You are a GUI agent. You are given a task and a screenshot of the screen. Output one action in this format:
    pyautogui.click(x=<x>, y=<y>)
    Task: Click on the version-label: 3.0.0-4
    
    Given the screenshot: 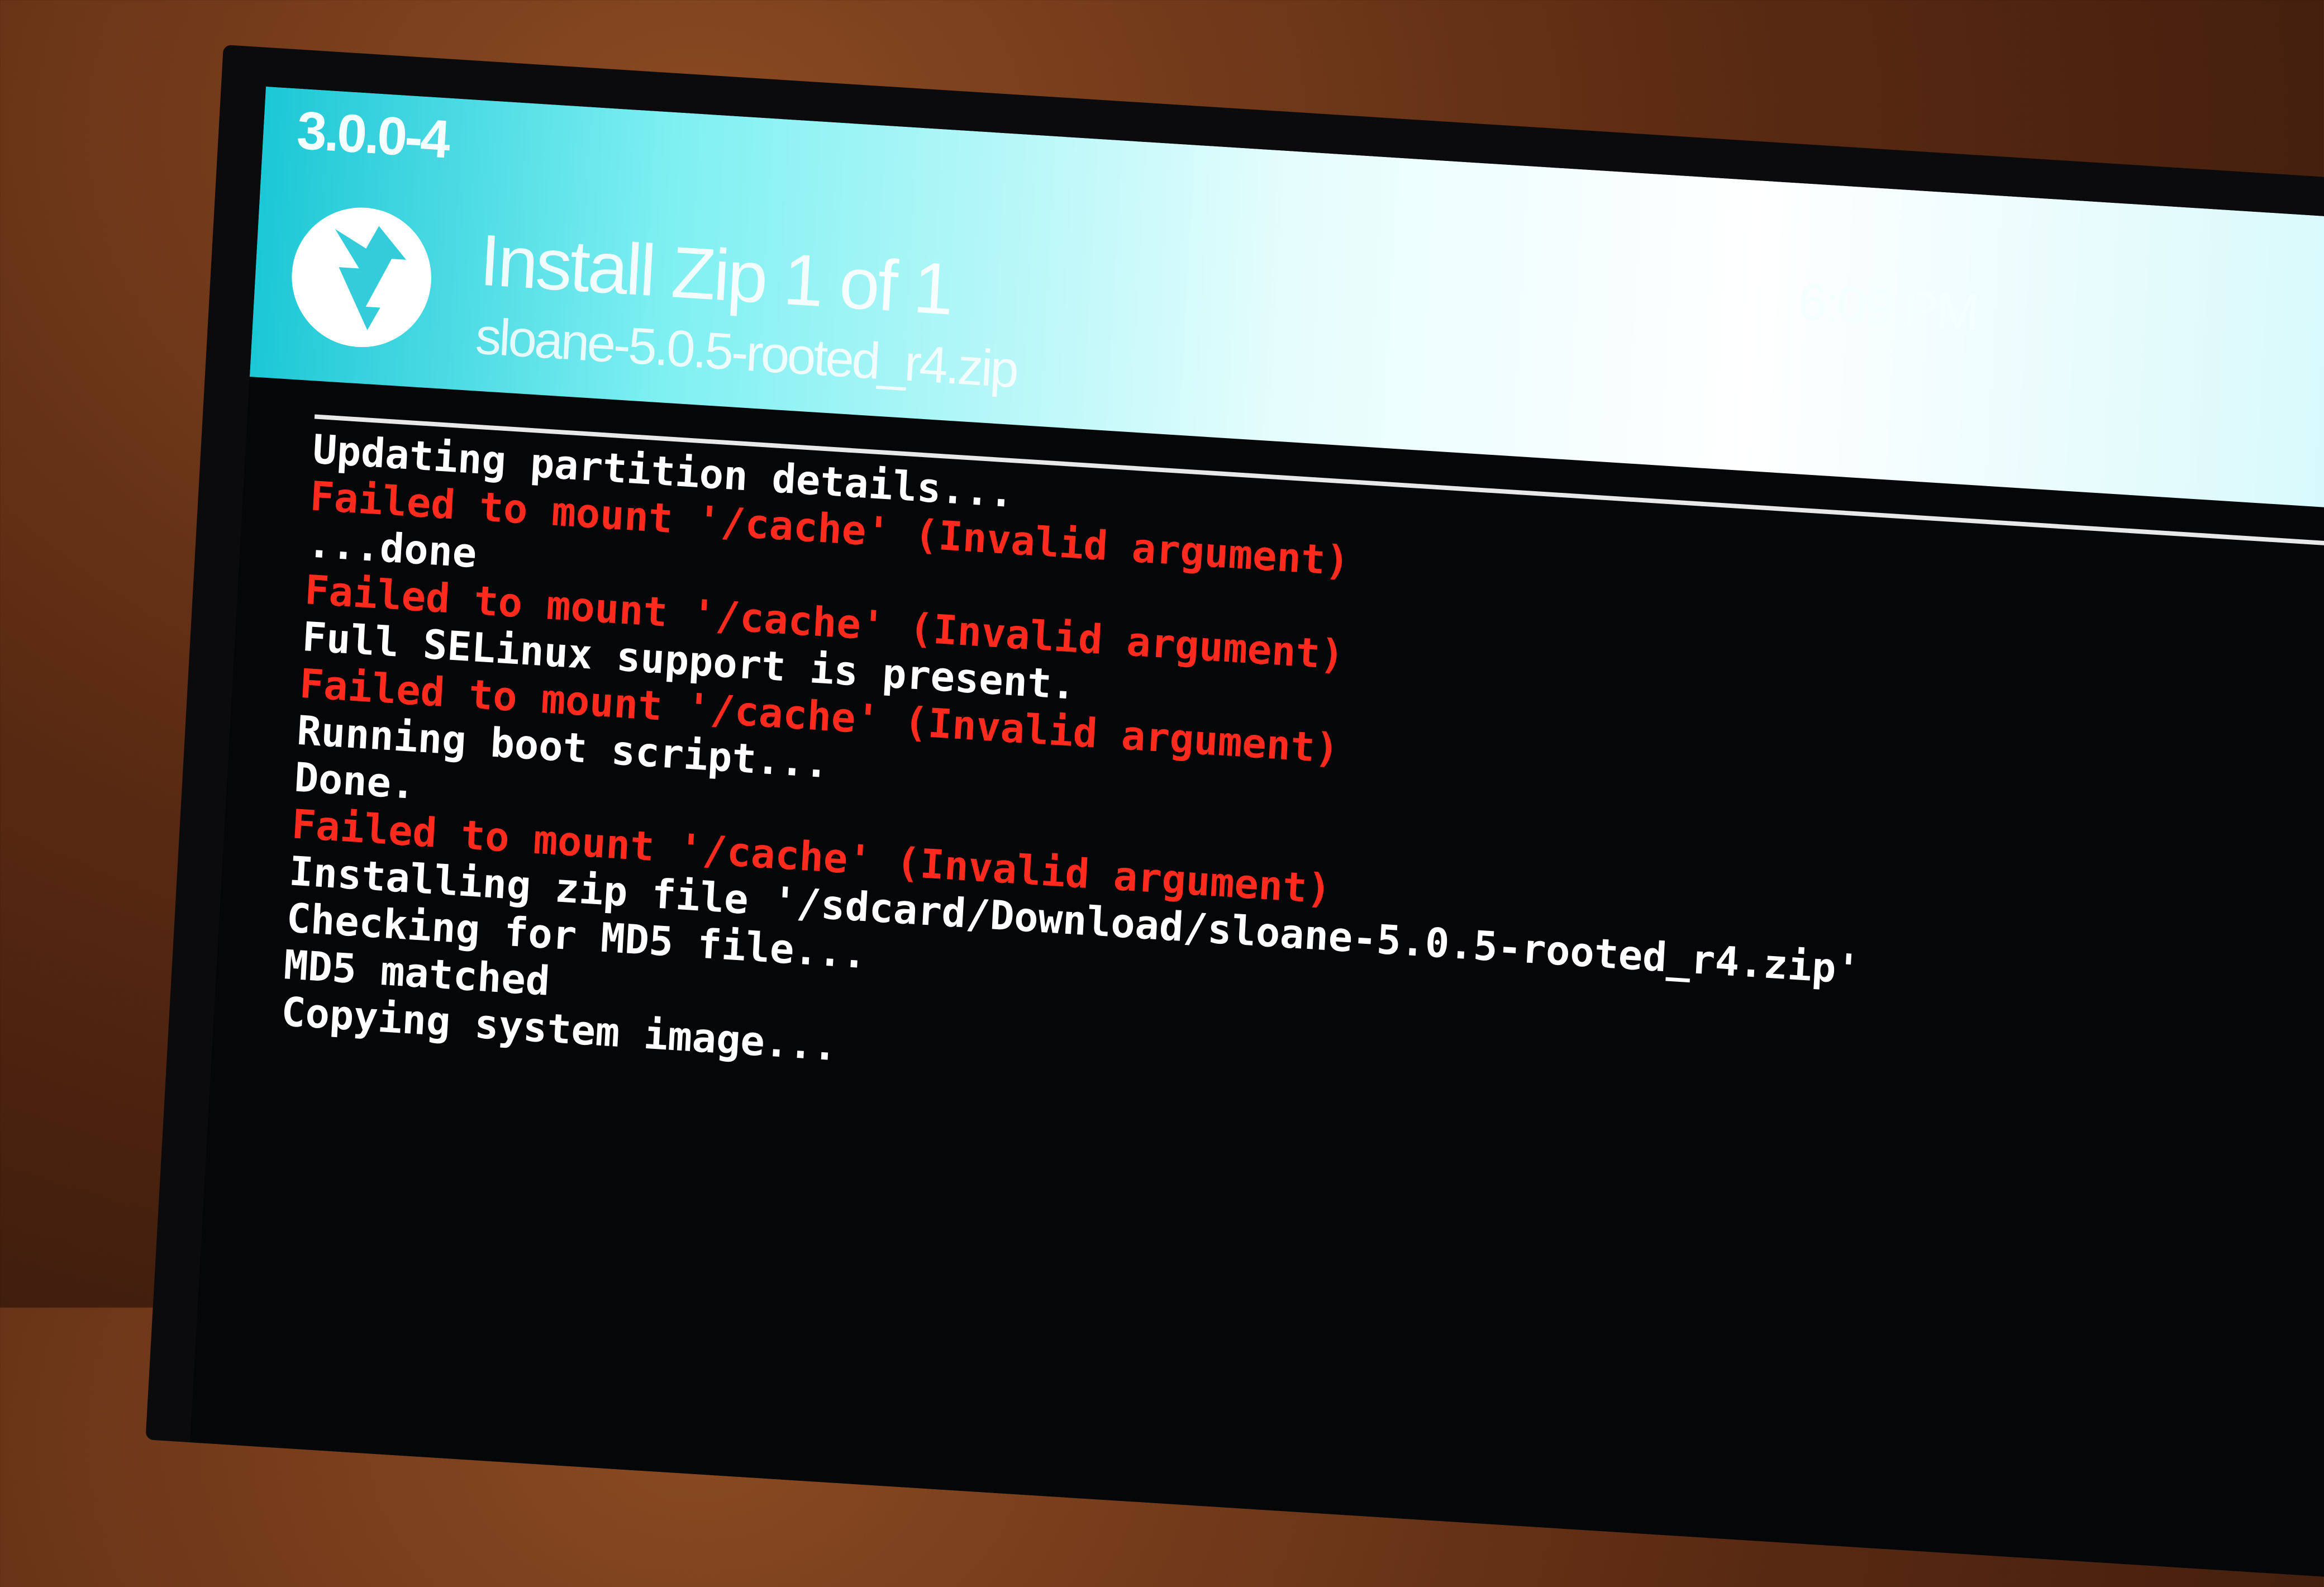 What is the action you would take?
    pyautogui.click(x=372, y=135)
    